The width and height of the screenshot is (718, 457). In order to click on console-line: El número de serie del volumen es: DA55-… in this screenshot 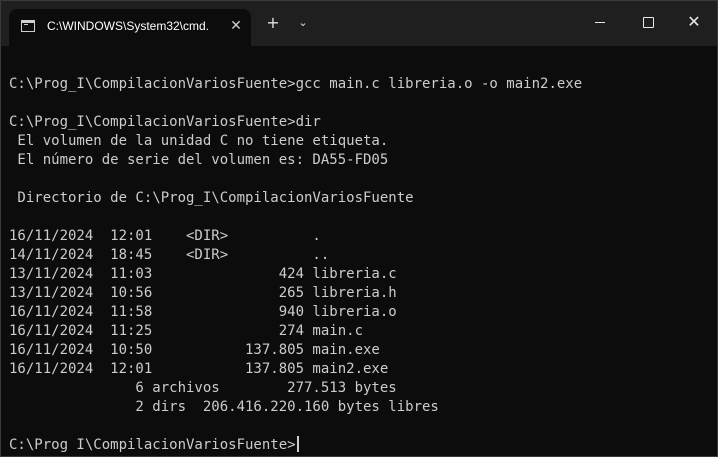, I will do `click(199, 160)`.